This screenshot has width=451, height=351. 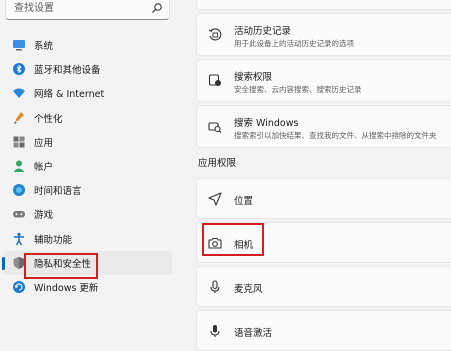 What do you see at coordinates (323, 80) in the screenshot?
I see `settings-card-search-permissions: 搜索权限 安全搜索、云内容搜索、搜索历史记录` at bounding box center [323, 80].